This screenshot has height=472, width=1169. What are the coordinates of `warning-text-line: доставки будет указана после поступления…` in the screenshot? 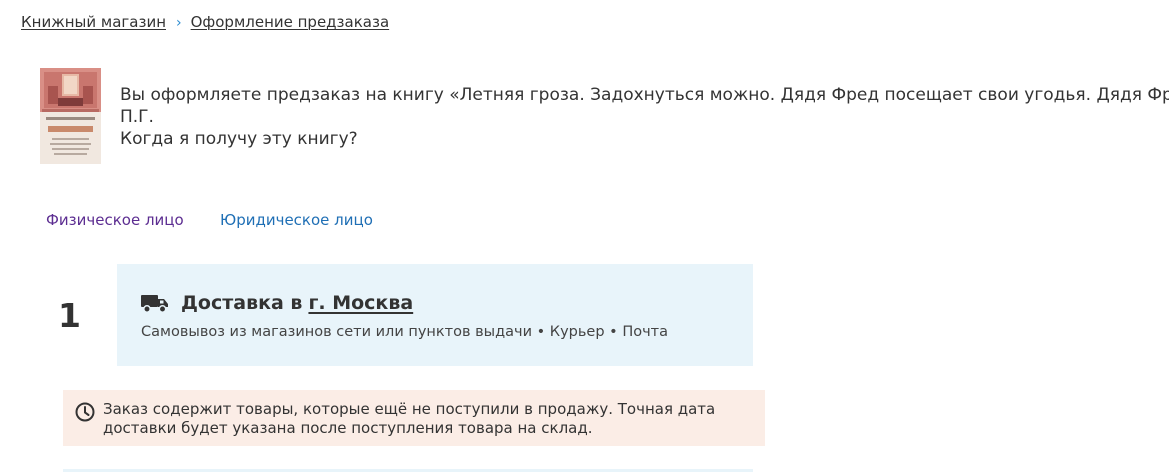 It's located at (348, 428).